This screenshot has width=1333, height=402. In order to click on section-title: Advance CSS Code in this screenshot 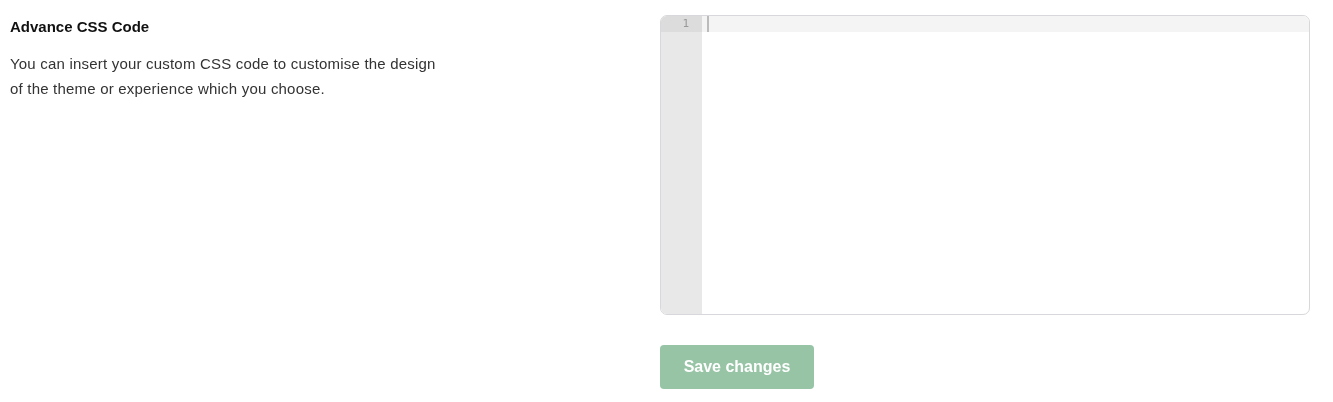, I will do `click(80, 26)`.